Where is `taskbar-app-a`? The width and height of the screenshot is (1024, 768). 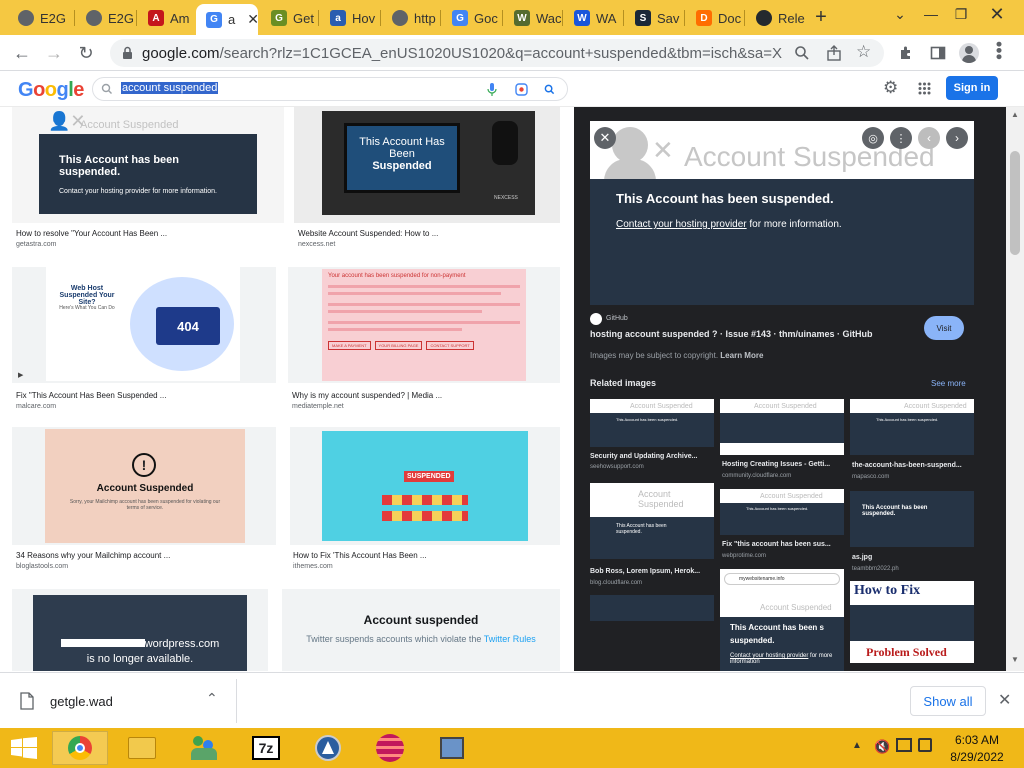
taskbar-app-a is located at coordinates (328, 748).